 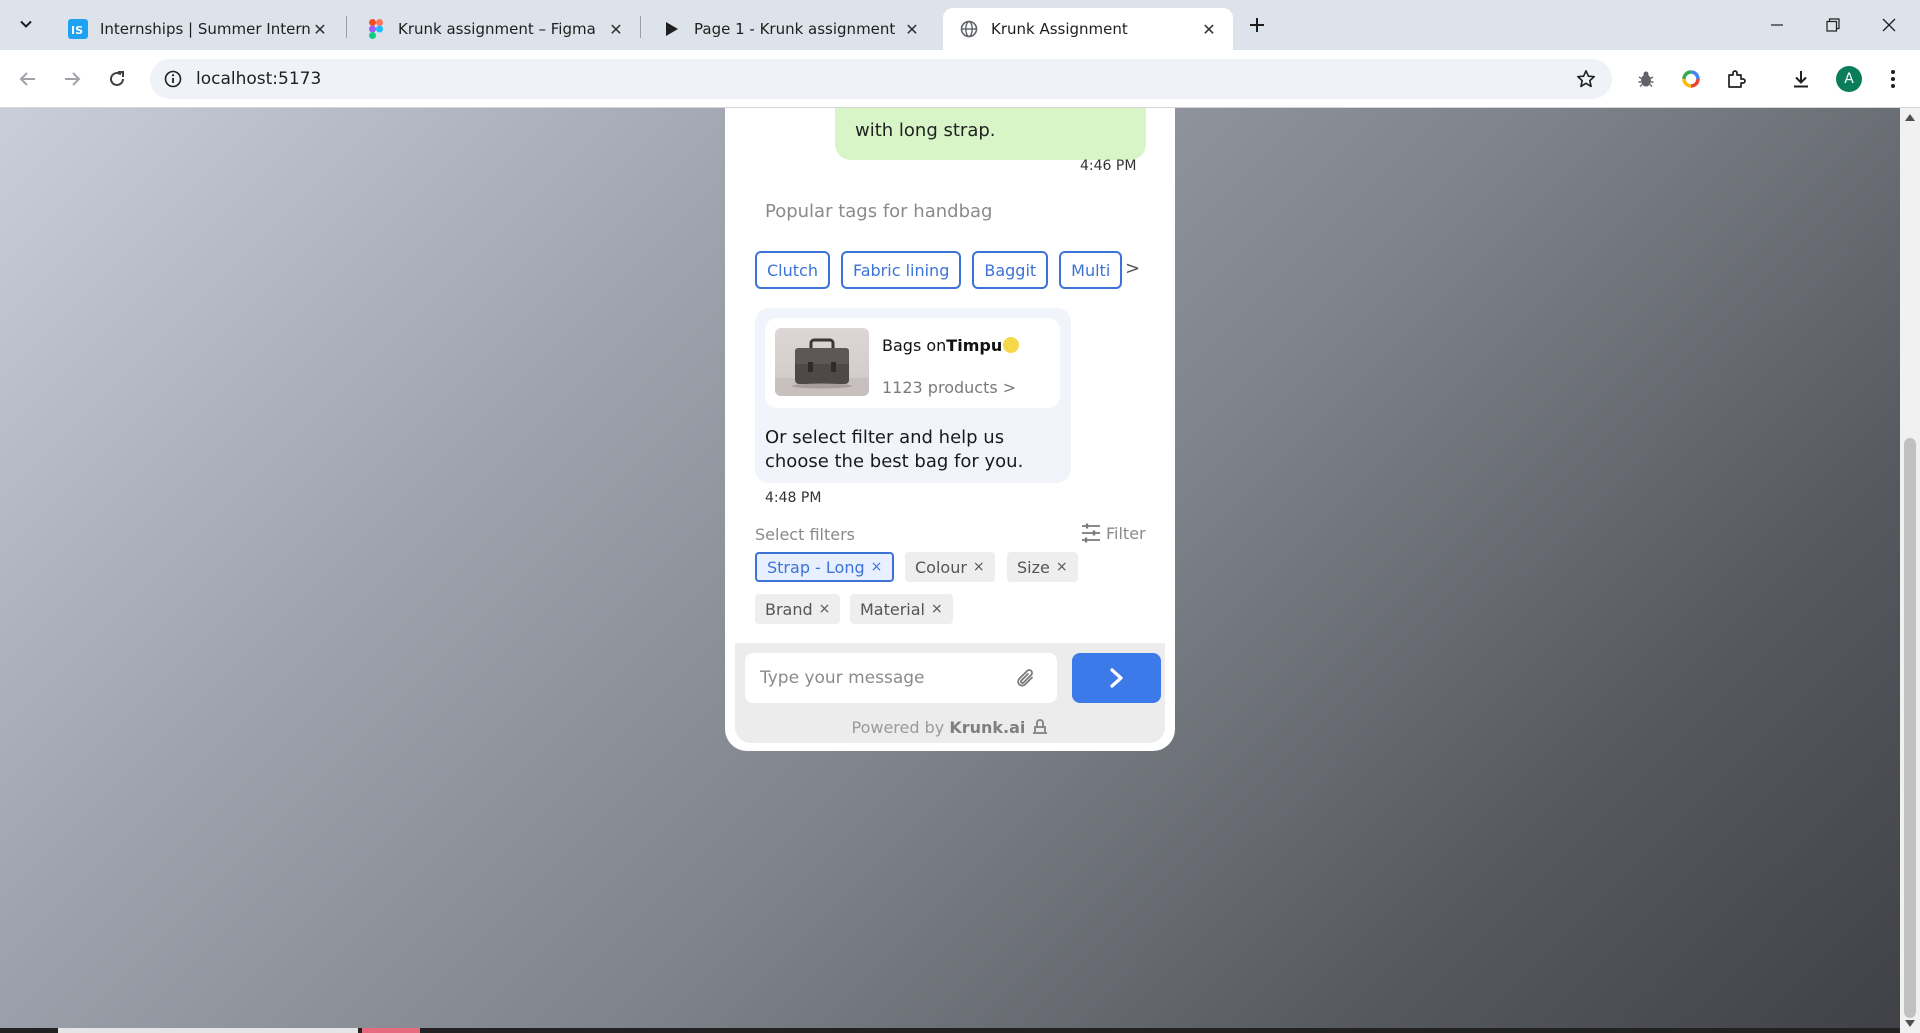 What do you see at coordinates (901, 270) in the screenshot?
I see `tag-chip: Fabric lining` at bounding box center [901, 270].